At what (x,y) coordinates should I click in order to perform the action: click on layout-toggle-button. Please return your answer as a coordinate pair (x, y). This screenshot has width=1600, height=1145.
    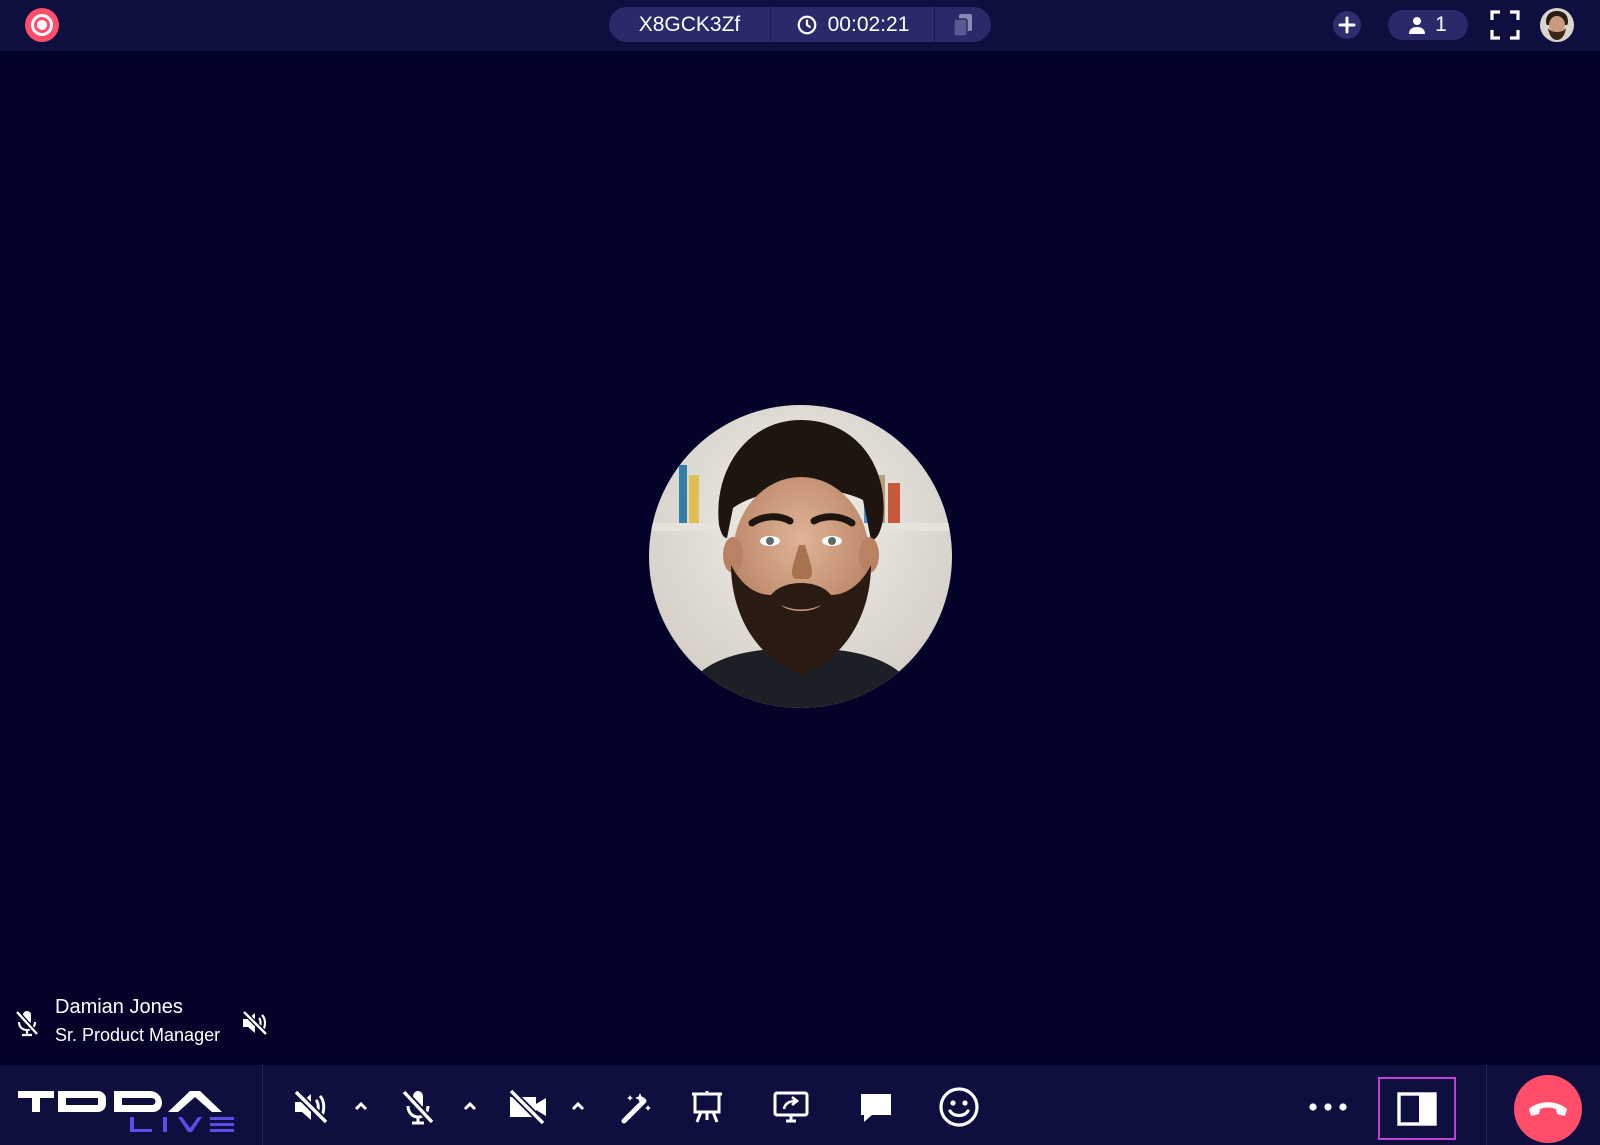
    Looking at the image, I should click on (1417, 1108).